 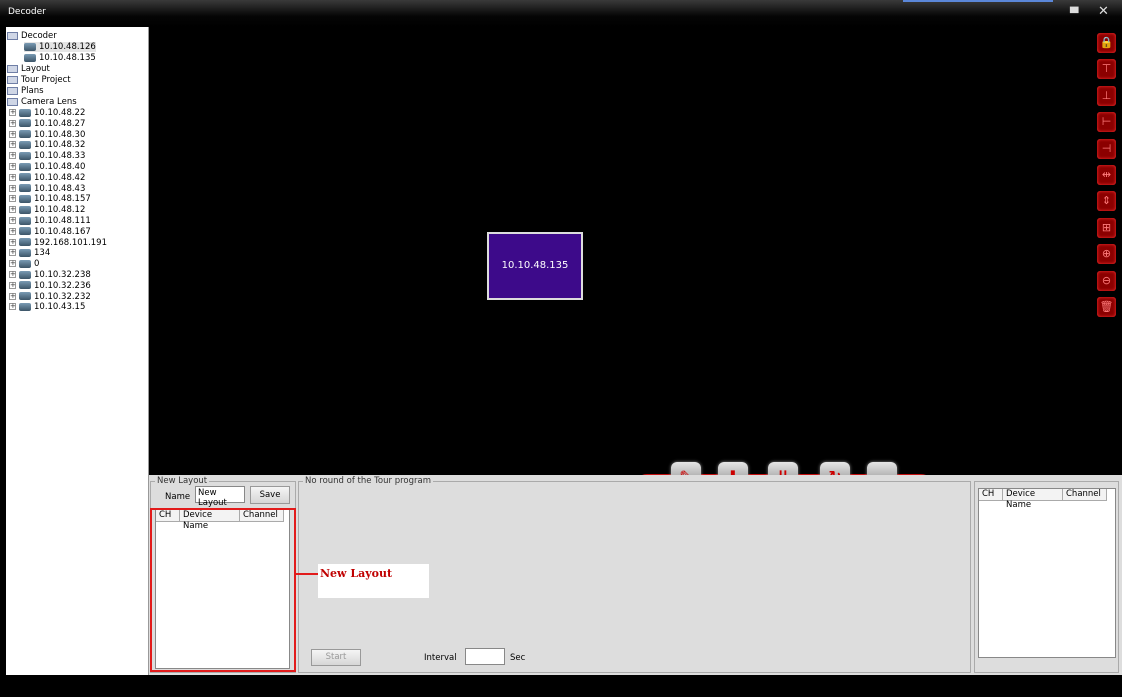 I want to click on tree-item-camera: +10.10.32.232, so click(x=50, y=297).